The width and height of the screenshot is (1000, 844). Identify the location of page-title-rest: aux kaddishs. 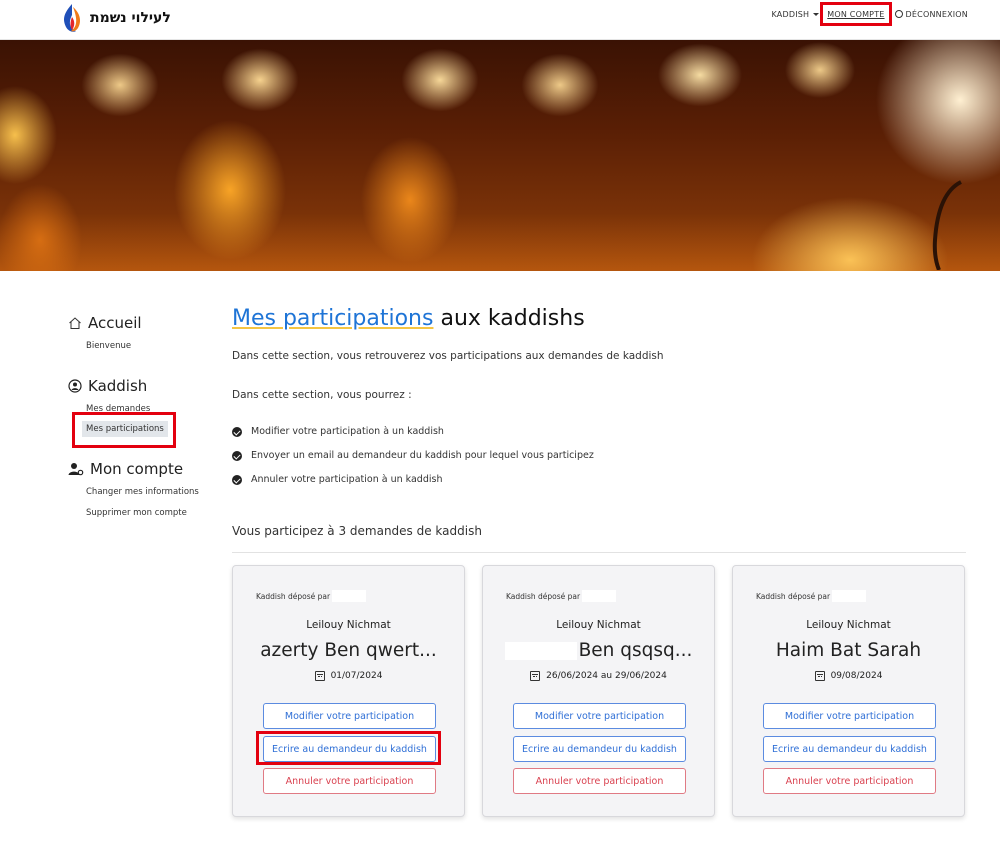
(512, 318).